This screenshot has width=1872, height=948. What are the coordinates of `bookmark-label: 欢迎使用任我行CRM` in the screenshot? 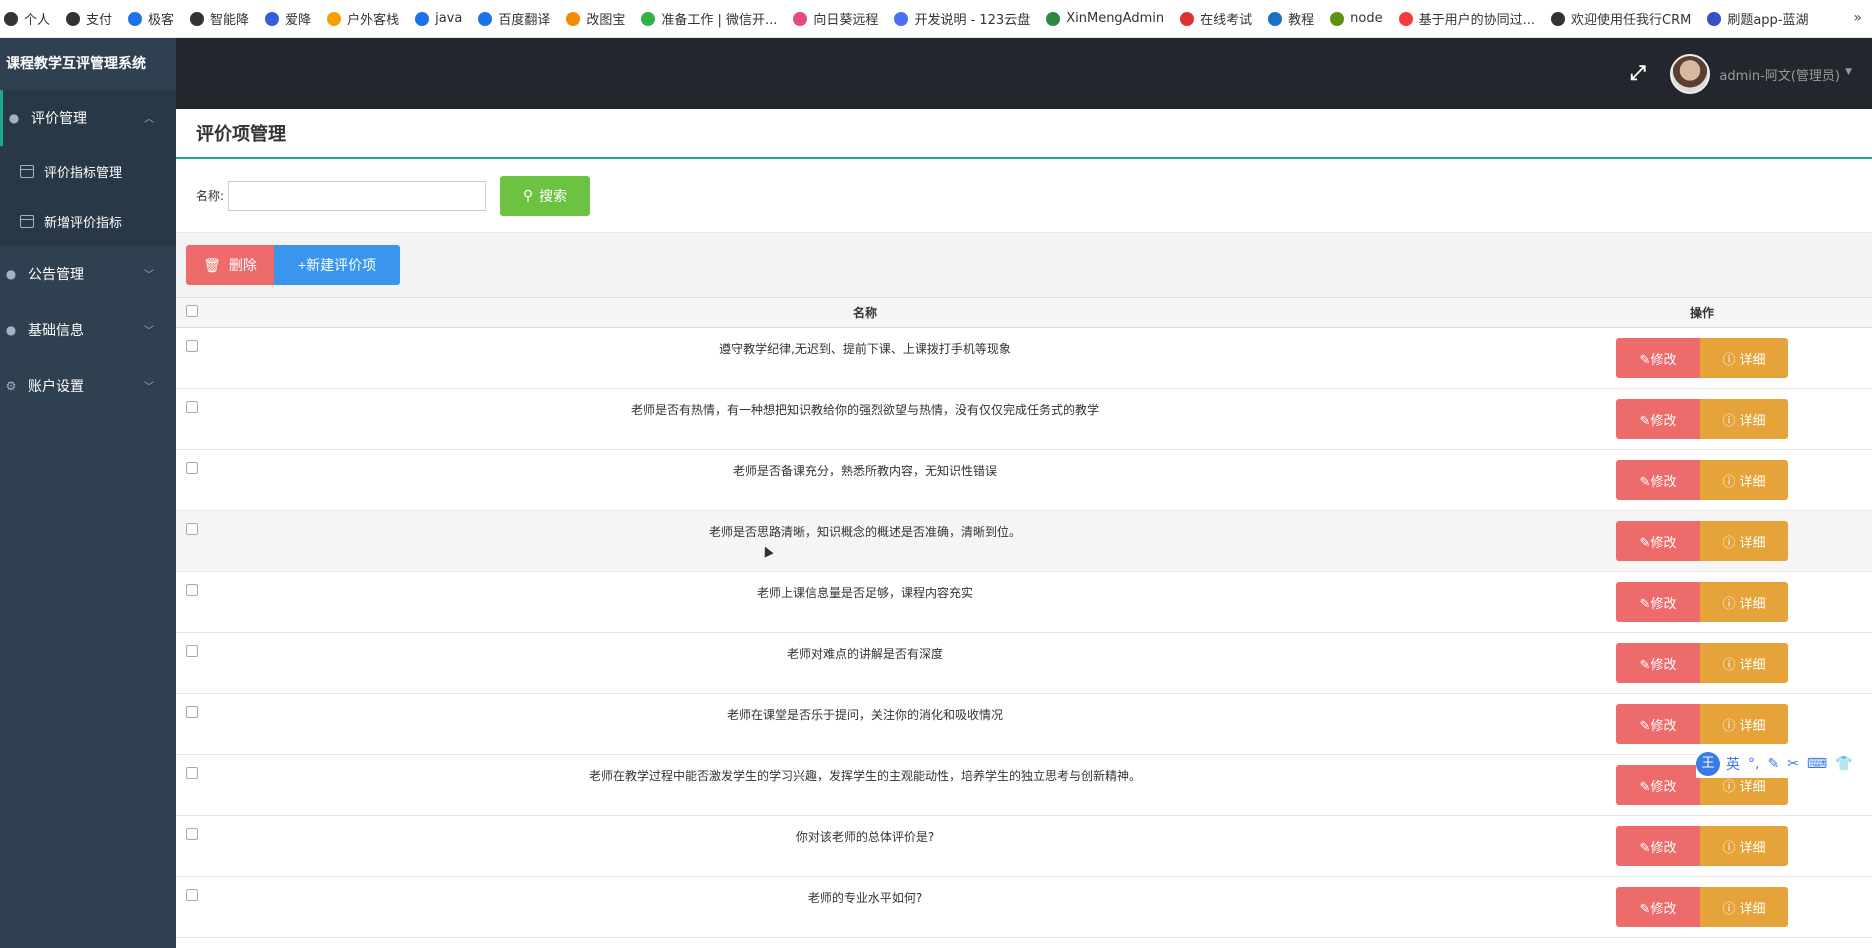 It's located at (1631, 20).